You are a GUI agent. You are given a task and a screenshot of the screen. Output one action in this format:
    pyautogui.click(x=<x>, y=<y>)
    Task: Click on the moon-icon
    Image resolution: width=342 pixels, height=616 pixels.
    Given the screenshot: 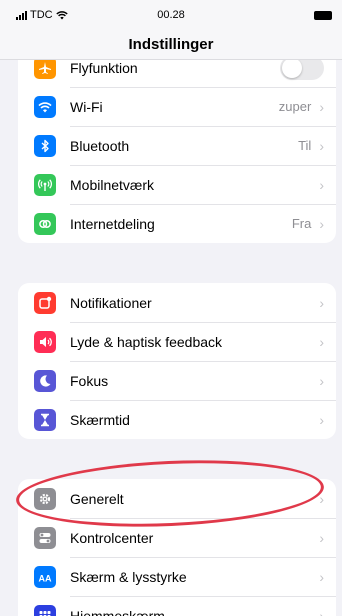 What is the action you would take?
    pyautogui.click(x=45, y=380)
    